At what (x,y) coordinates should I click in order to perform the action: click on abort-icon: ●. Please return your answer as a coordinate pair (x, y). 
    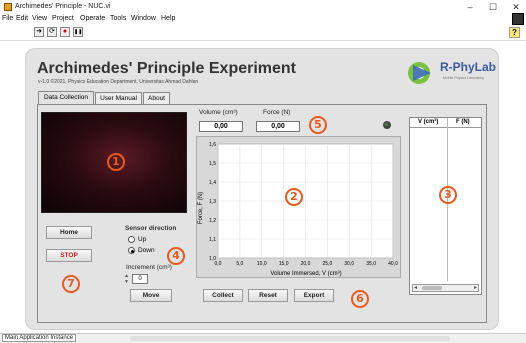
    Looking at the image, I should click on (65, 32).